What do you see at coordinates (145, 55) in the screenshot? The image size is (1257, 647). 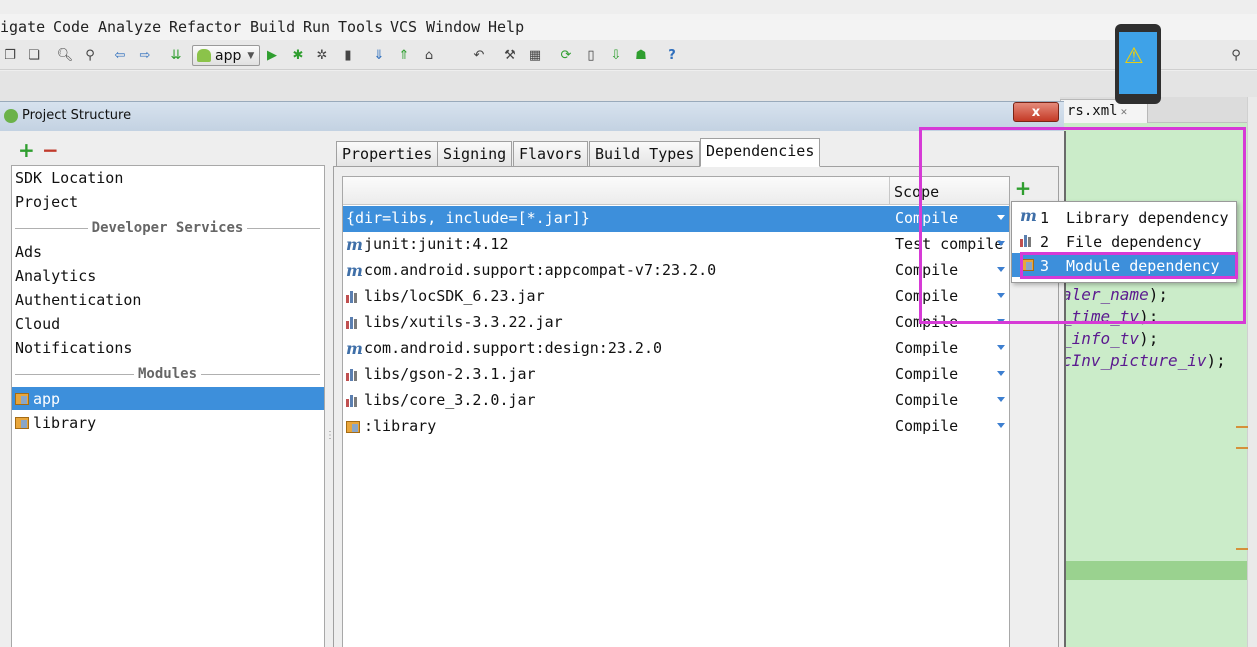 I see `forward-icon: ⇨` at bounding box center [145, 55].